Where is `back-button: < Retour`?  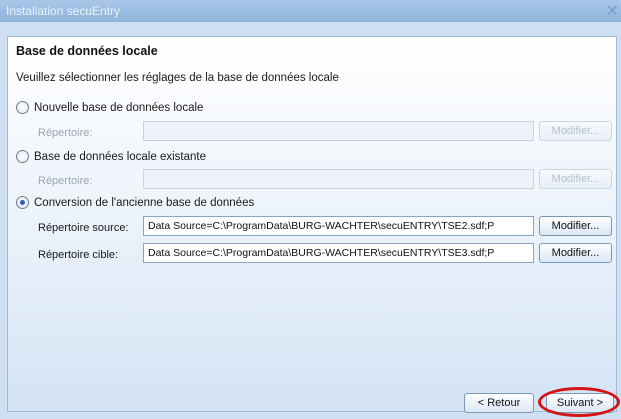 back-button: < Retour is located at coordinates (499, 403).